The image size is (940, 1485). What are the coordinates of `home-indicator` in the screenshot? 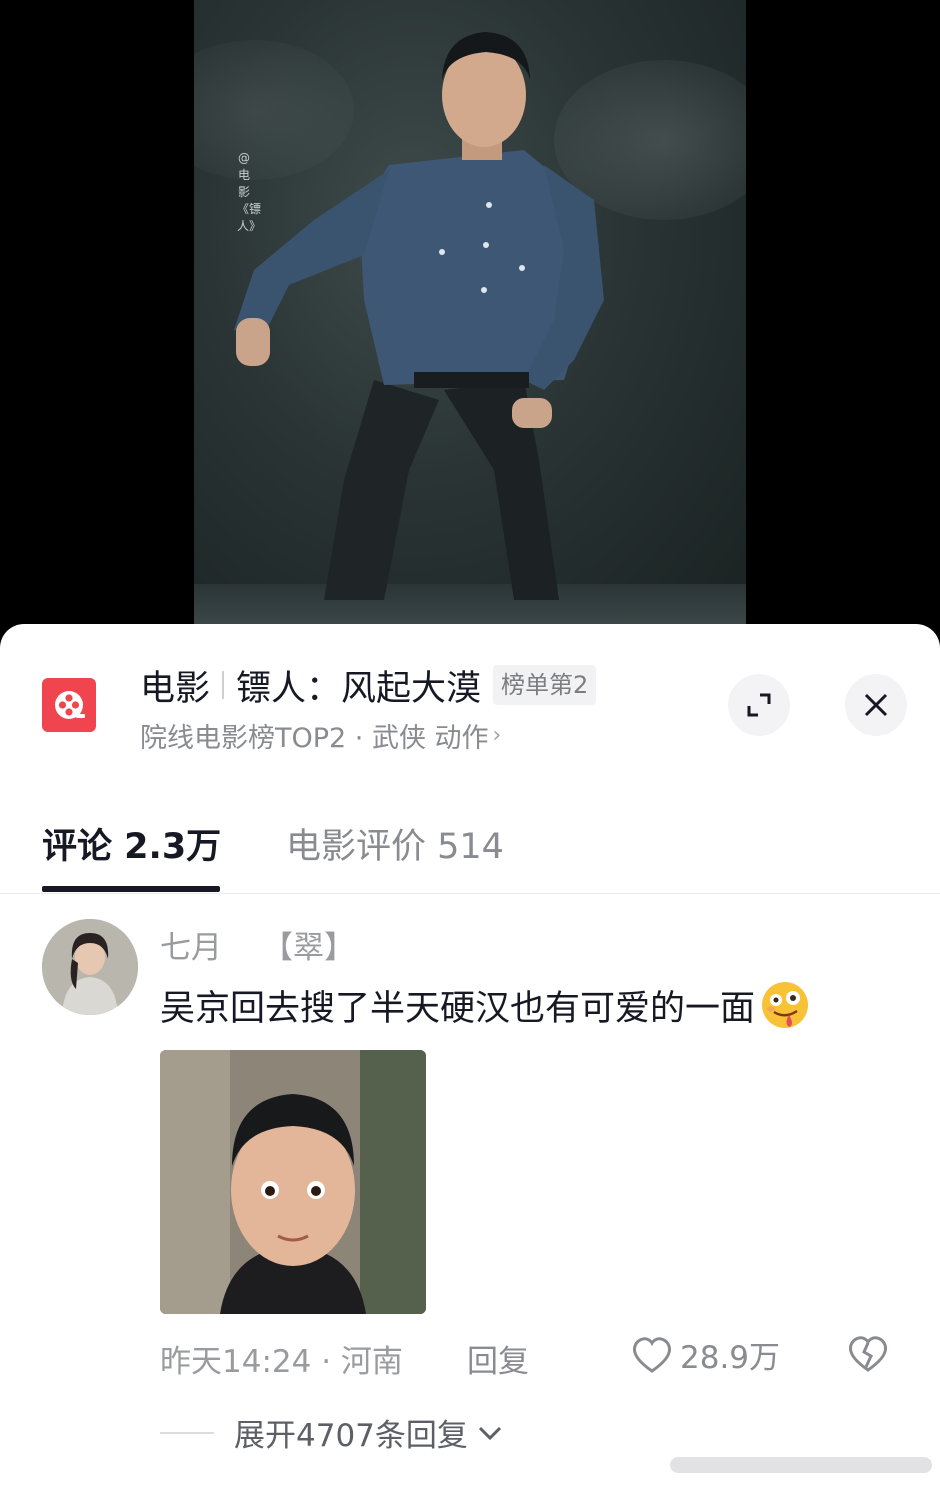 It's located at (801, 1465).